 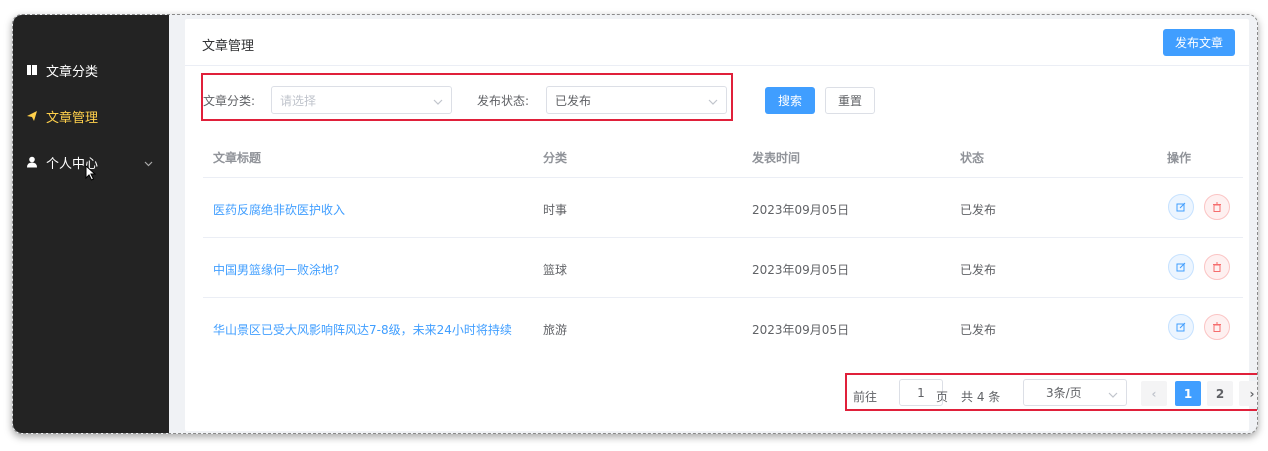 I want to click on pagination-goto-prefix: 前往, so click(x=865, y=397).